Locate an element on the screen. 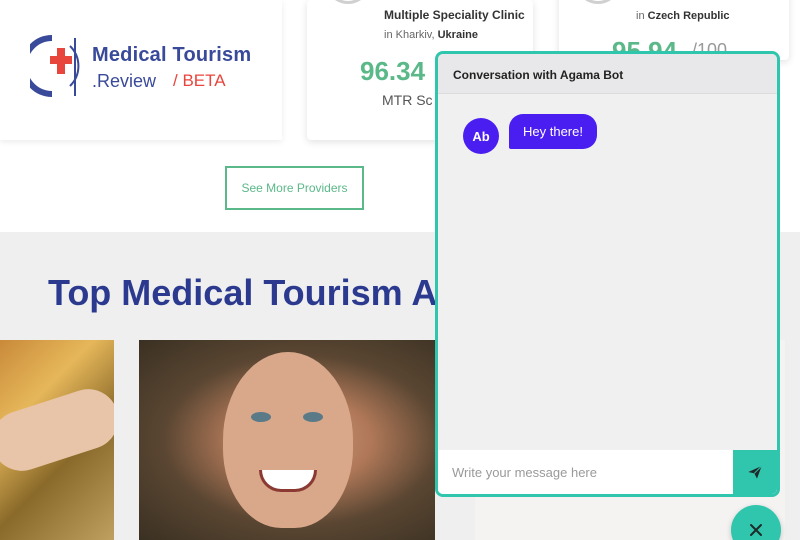 The width and height of the screenshot is (800, 540). location-country: Czech Republic is located at coordinates (688, 16).